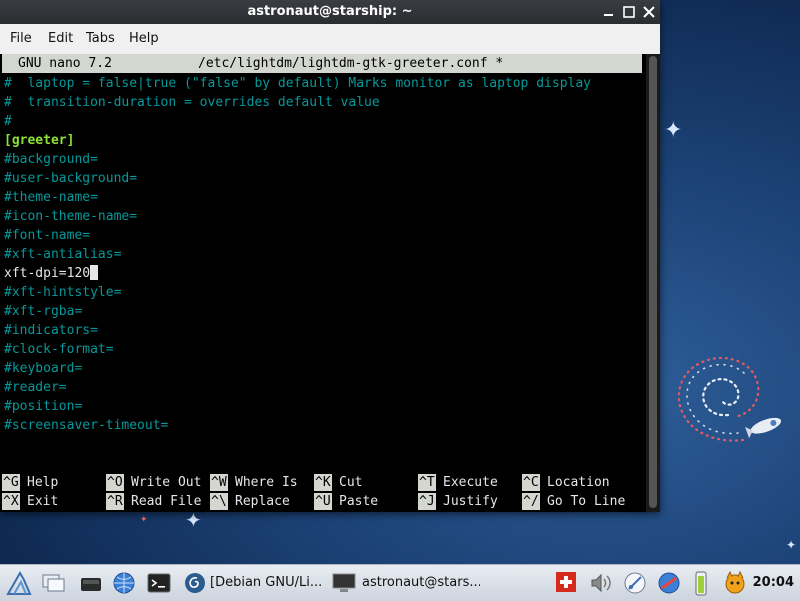 The image size is (800, 601). Describe the element at coordinates (470, 482) in the screenshot. I see `shortcut-execute: Execute` at that location.